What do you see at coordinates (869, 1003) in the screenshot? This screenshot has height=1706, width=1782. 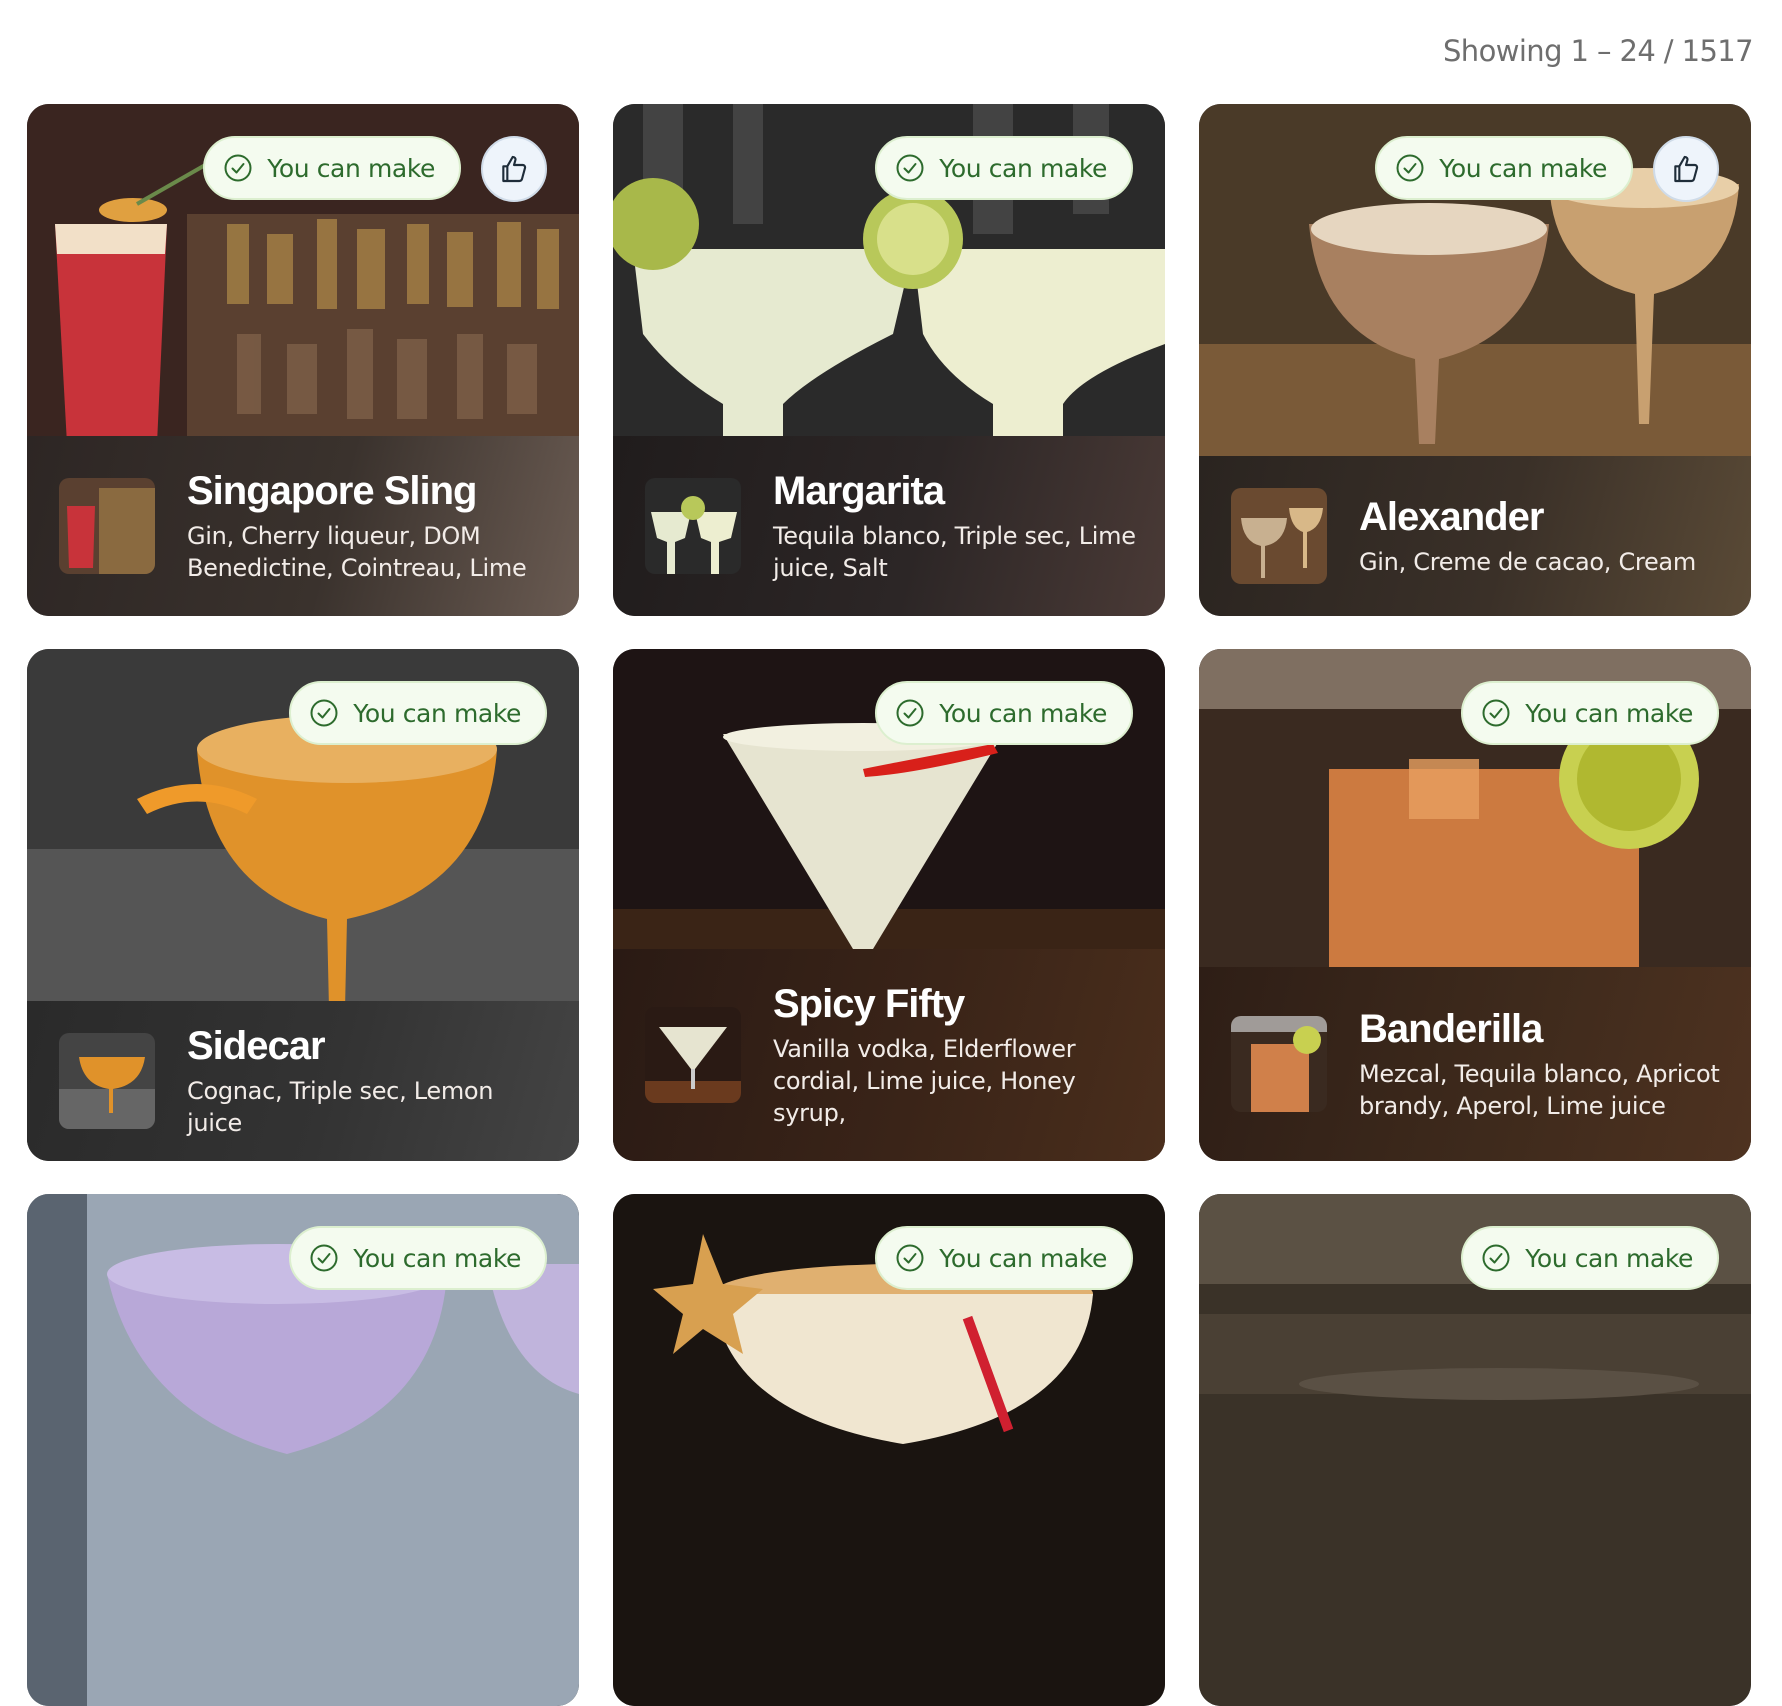 I see `cocktail-title: Spicy Fifty` at bounding box center [869, 1003].